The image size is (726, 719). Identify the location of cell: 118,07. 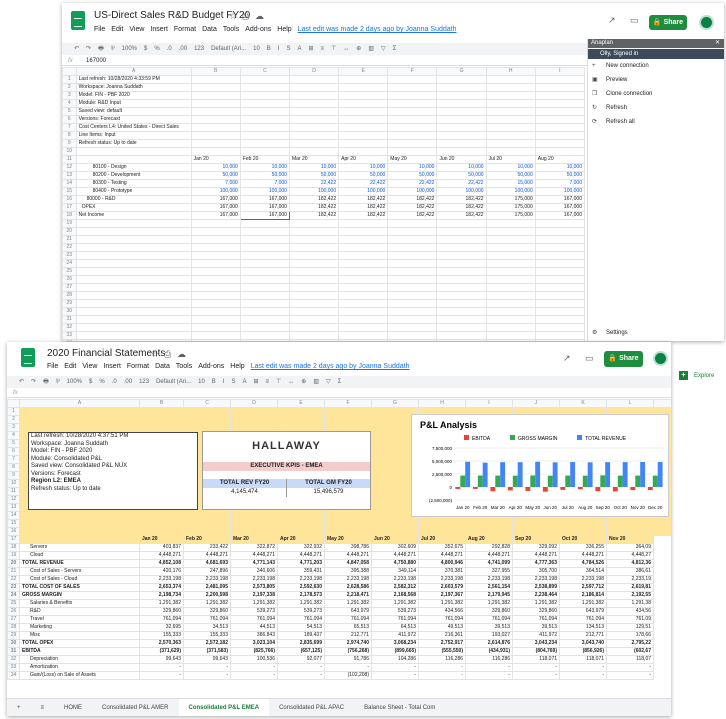
(630, 659).